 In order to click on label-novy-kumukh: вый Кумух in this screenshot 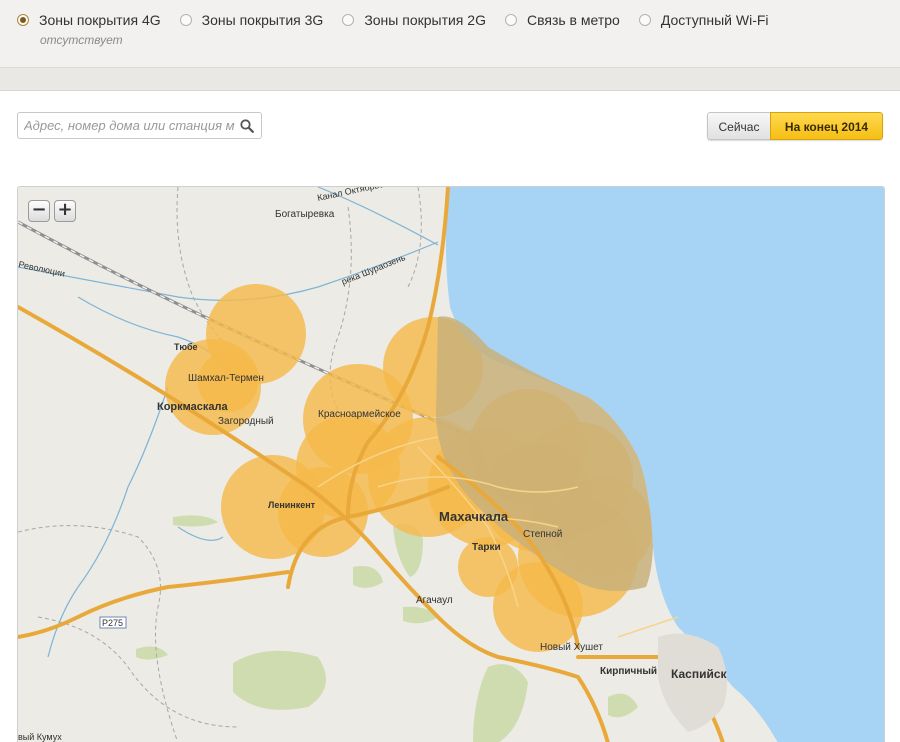, I will do `click(40, 737)`.